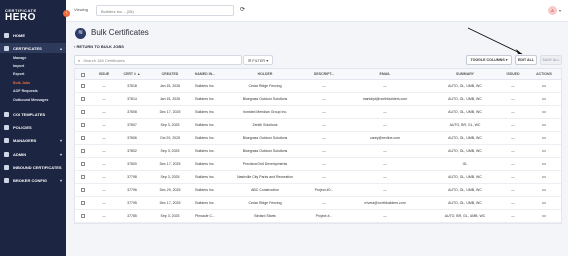 The height and width of the screenshot is (256, 568). Describe the element at coordinates (170, 86) in the screenshot. I see `cell-created: Jan 15, 2026` at that location.